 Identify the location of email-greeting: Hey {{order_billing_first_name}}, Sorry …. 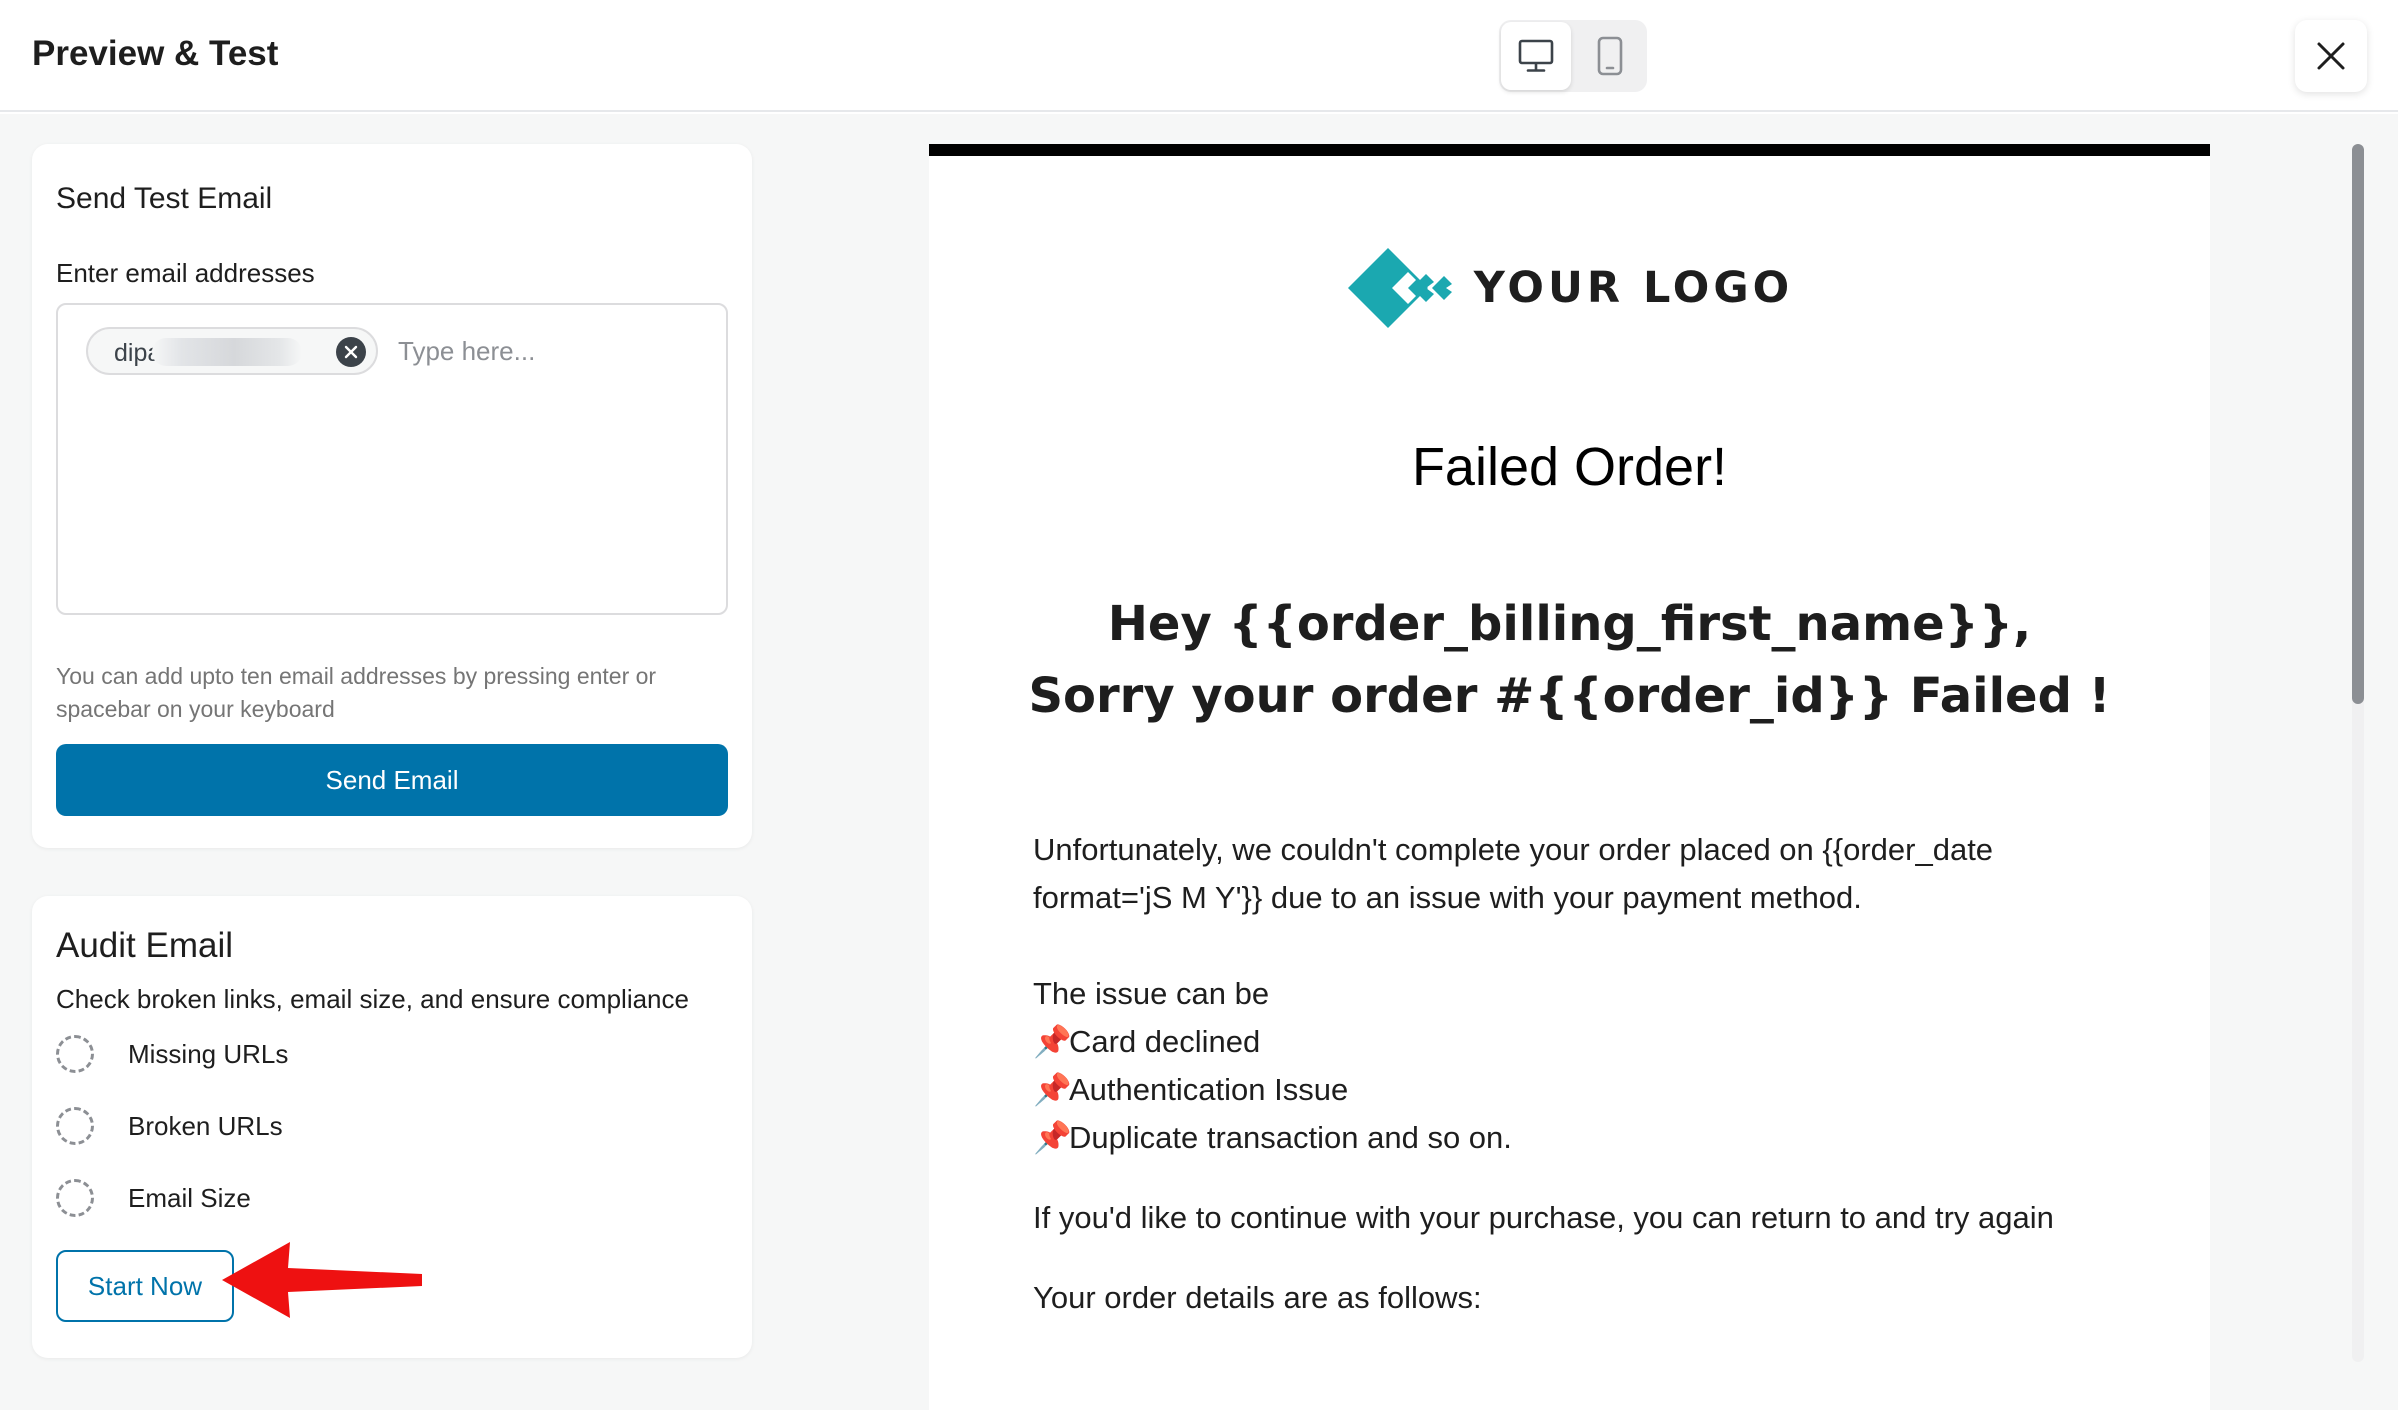
(1569, 660).